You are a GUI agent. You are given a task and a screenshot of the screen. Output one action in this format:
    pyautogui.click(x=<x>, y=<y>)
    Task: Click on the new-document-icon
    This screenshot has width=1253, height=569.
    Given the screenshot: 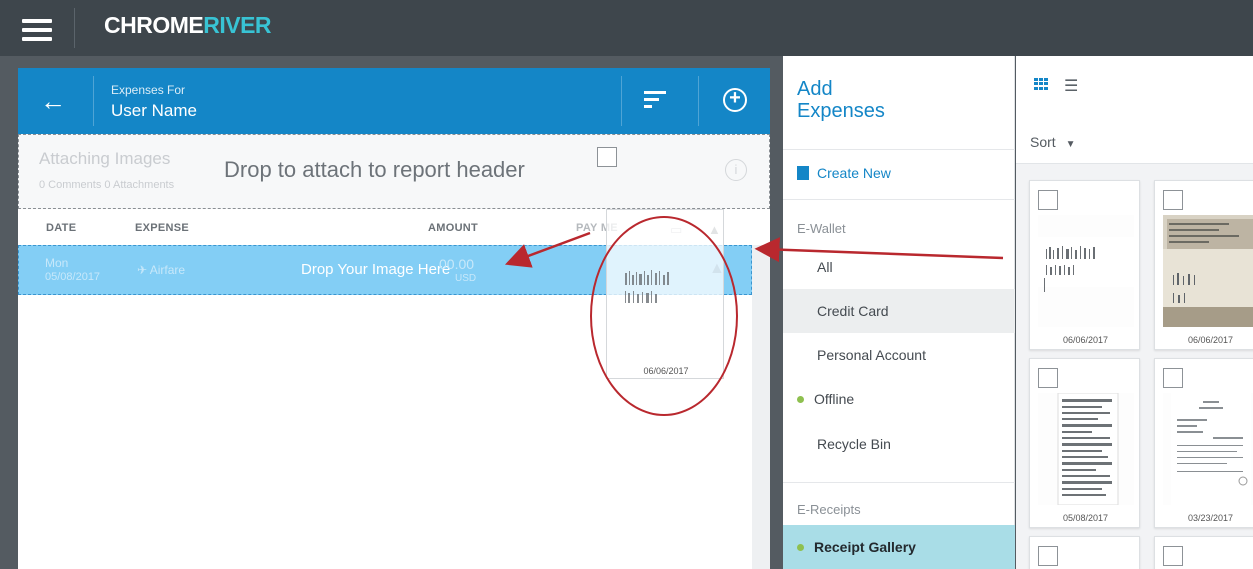 What is the action you would take?
    pyautogui.click(x=803, y=173)
    